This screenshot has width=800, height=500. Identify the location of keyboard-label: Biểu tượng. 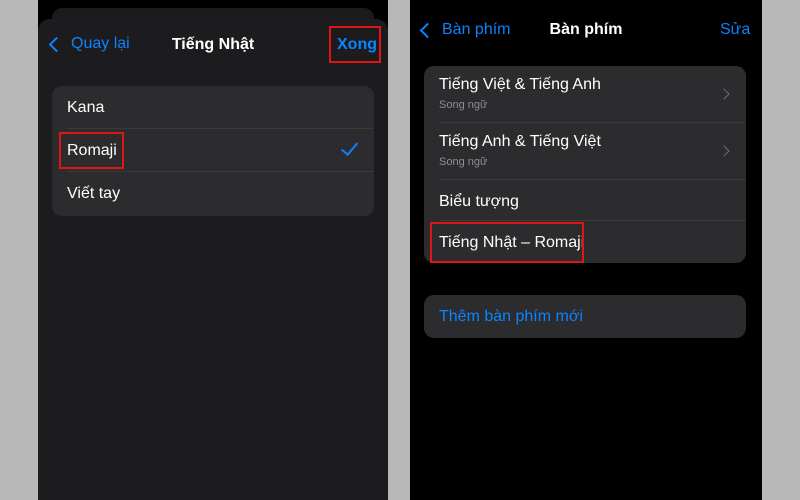
(479, 201).